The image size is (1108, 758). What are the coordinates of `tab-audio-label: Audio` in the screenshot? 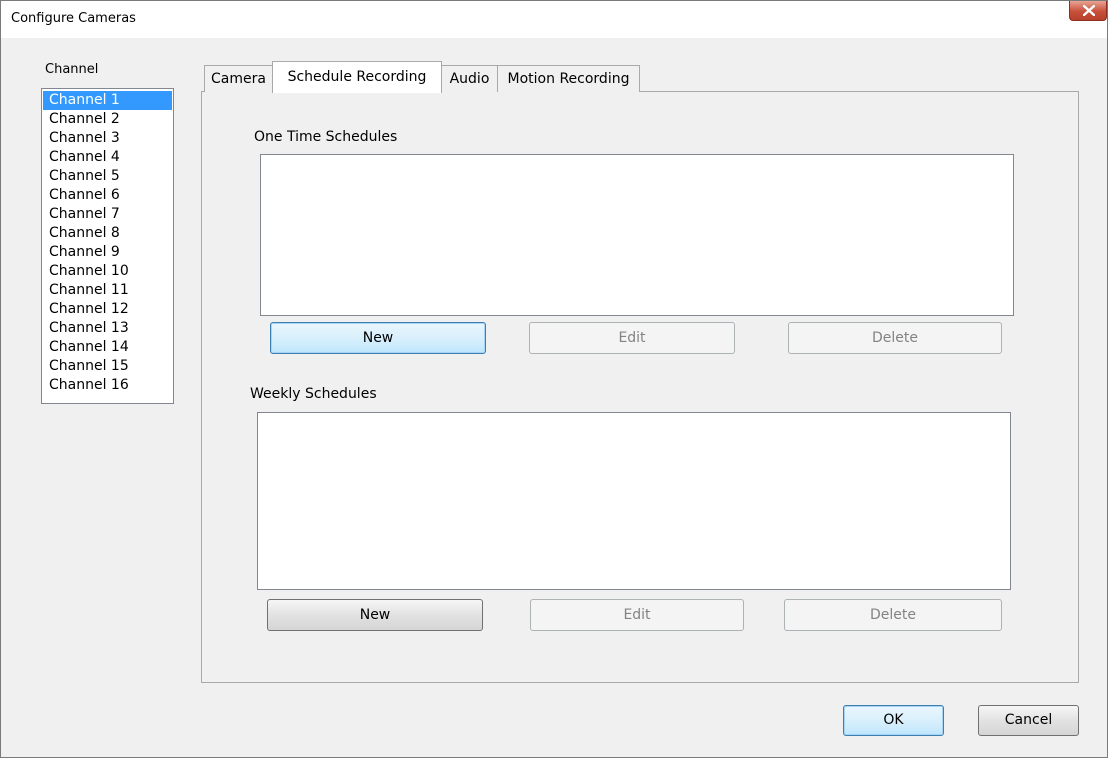 It's located at (469, 79).